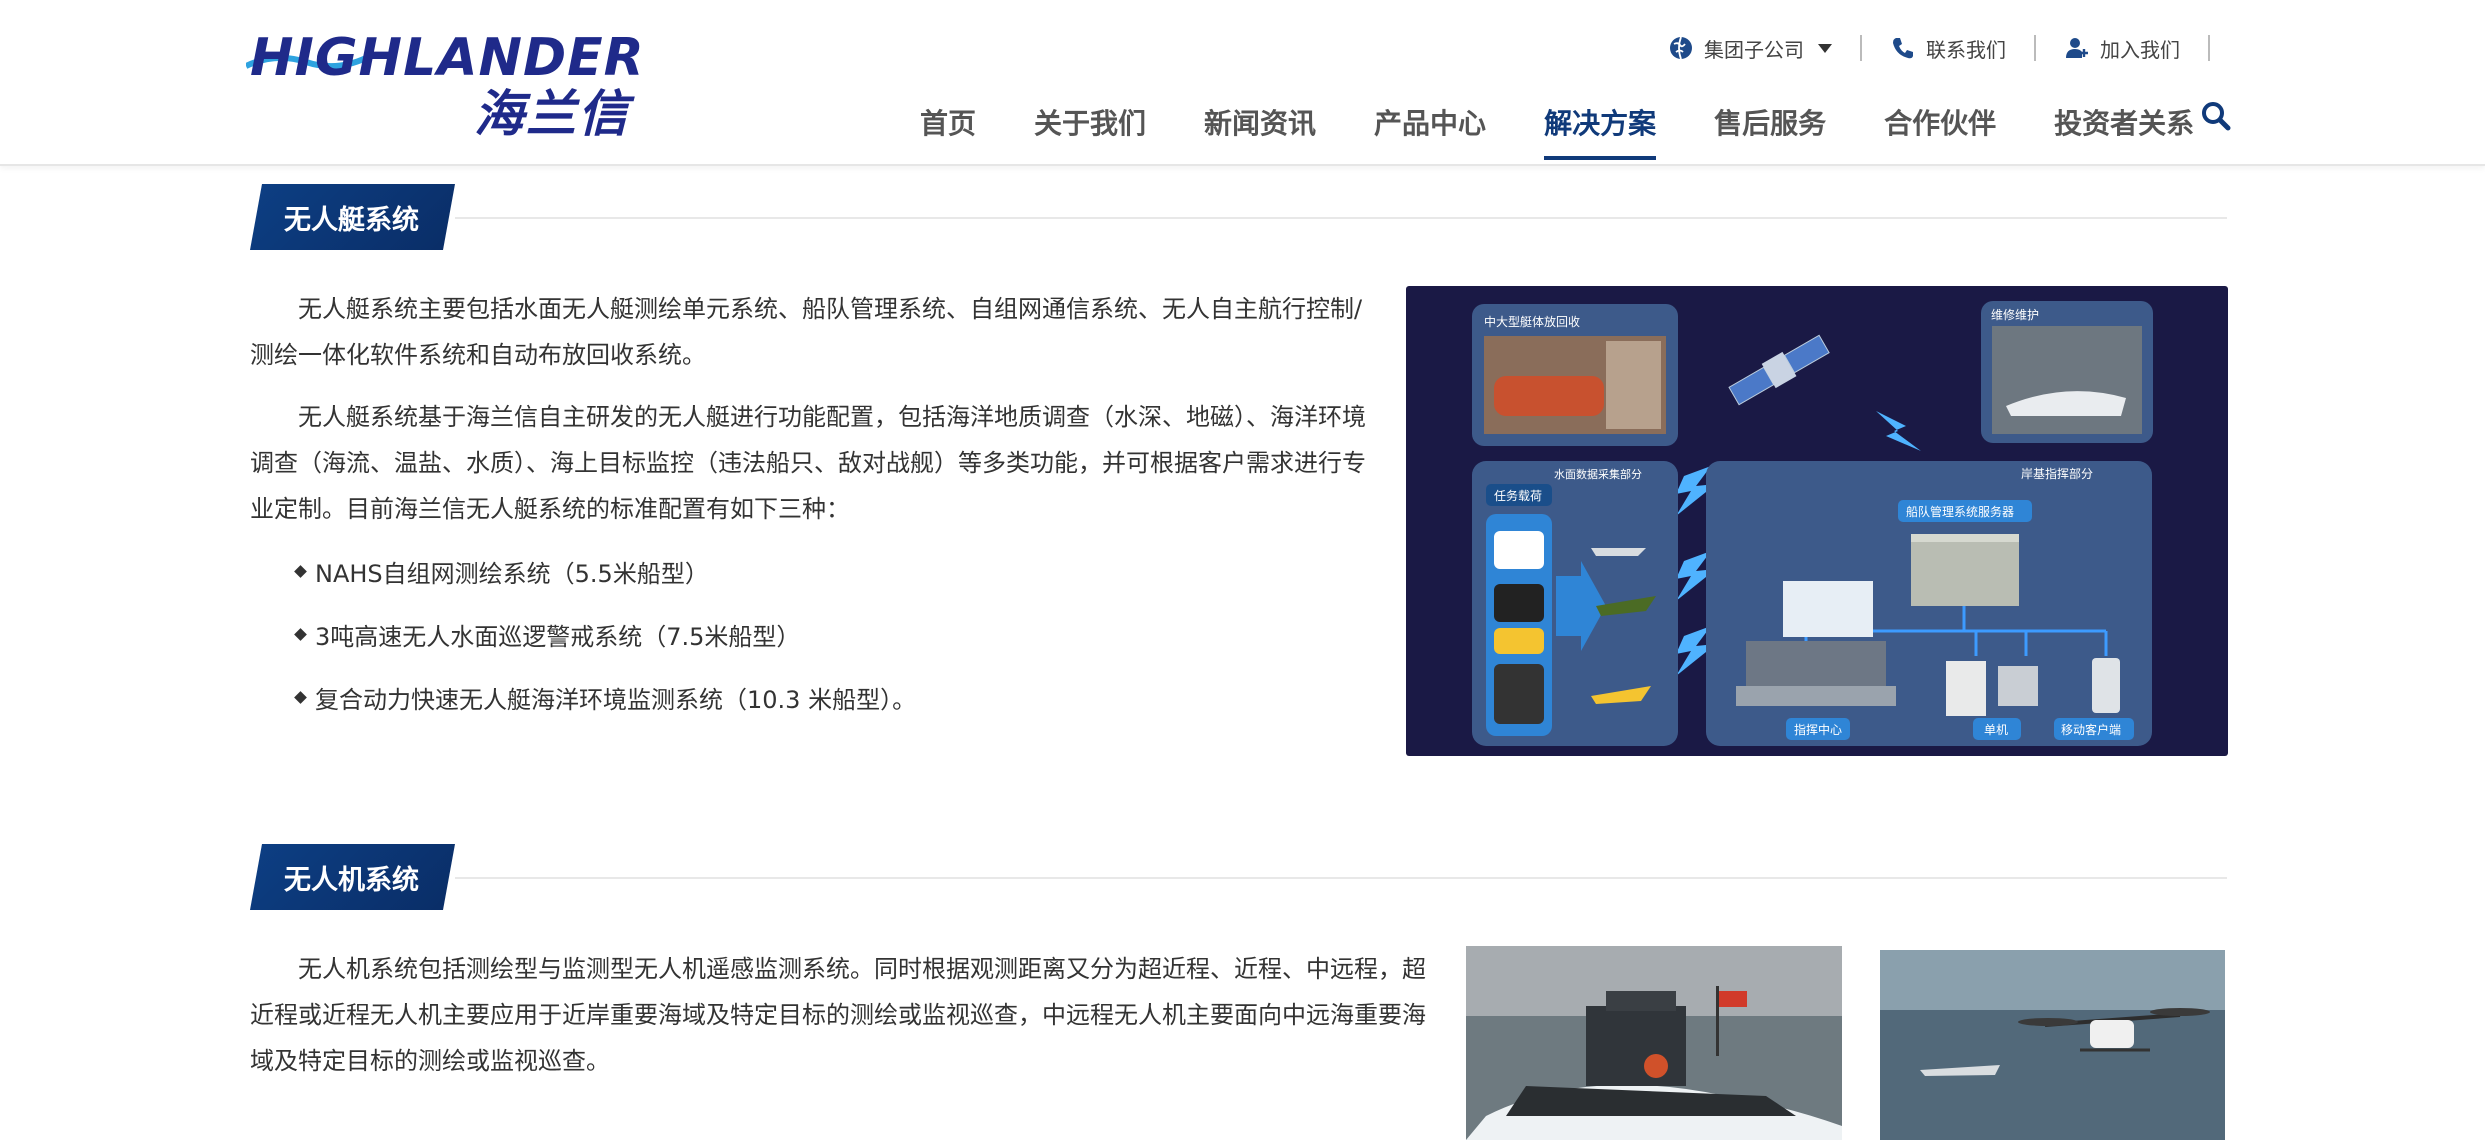 The height and width of the screenshot is (1148, 2485). Describe the element at coordinates (2216, 116) in the screenshot. I see `search-icon` at that location.